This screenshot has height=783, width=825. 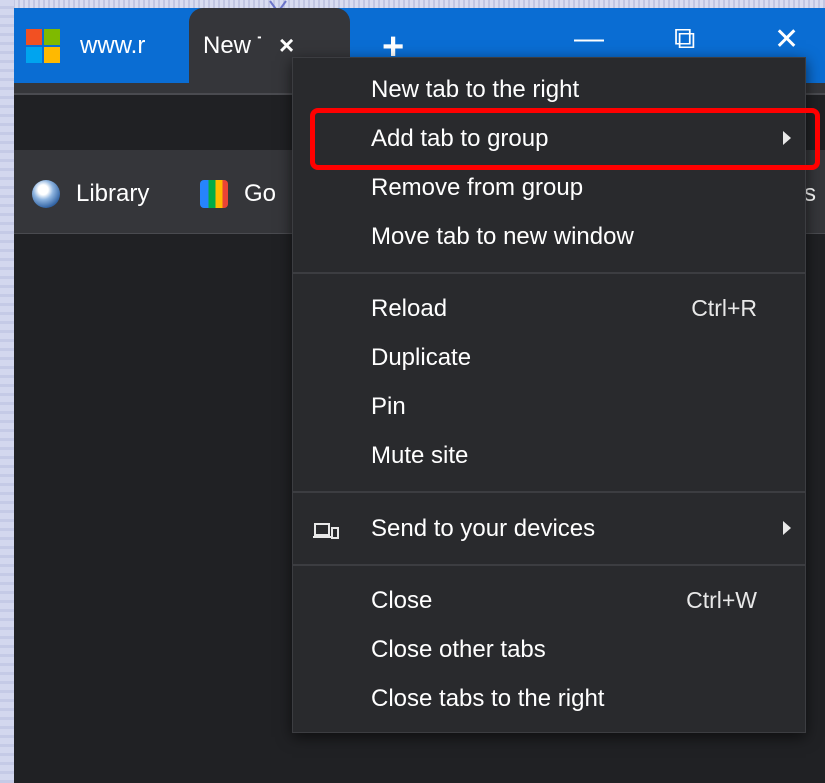 I want to click on menu-item-pin: Pin, so click(x=549, y=409).